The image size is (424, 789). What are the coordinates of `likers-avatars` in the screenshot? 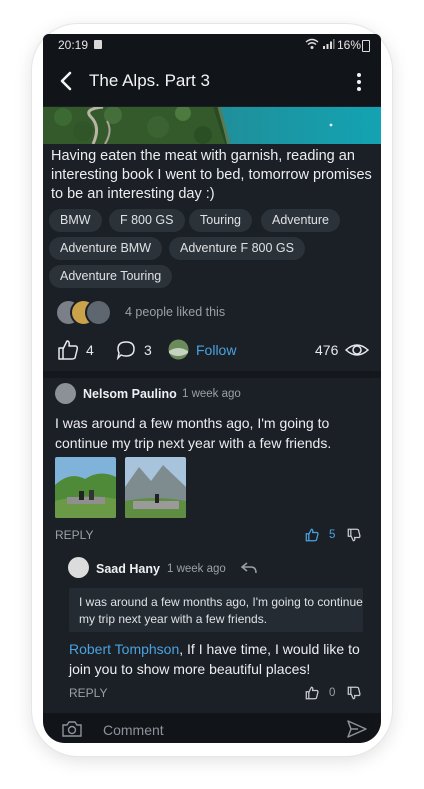 It's located at (85, 312).